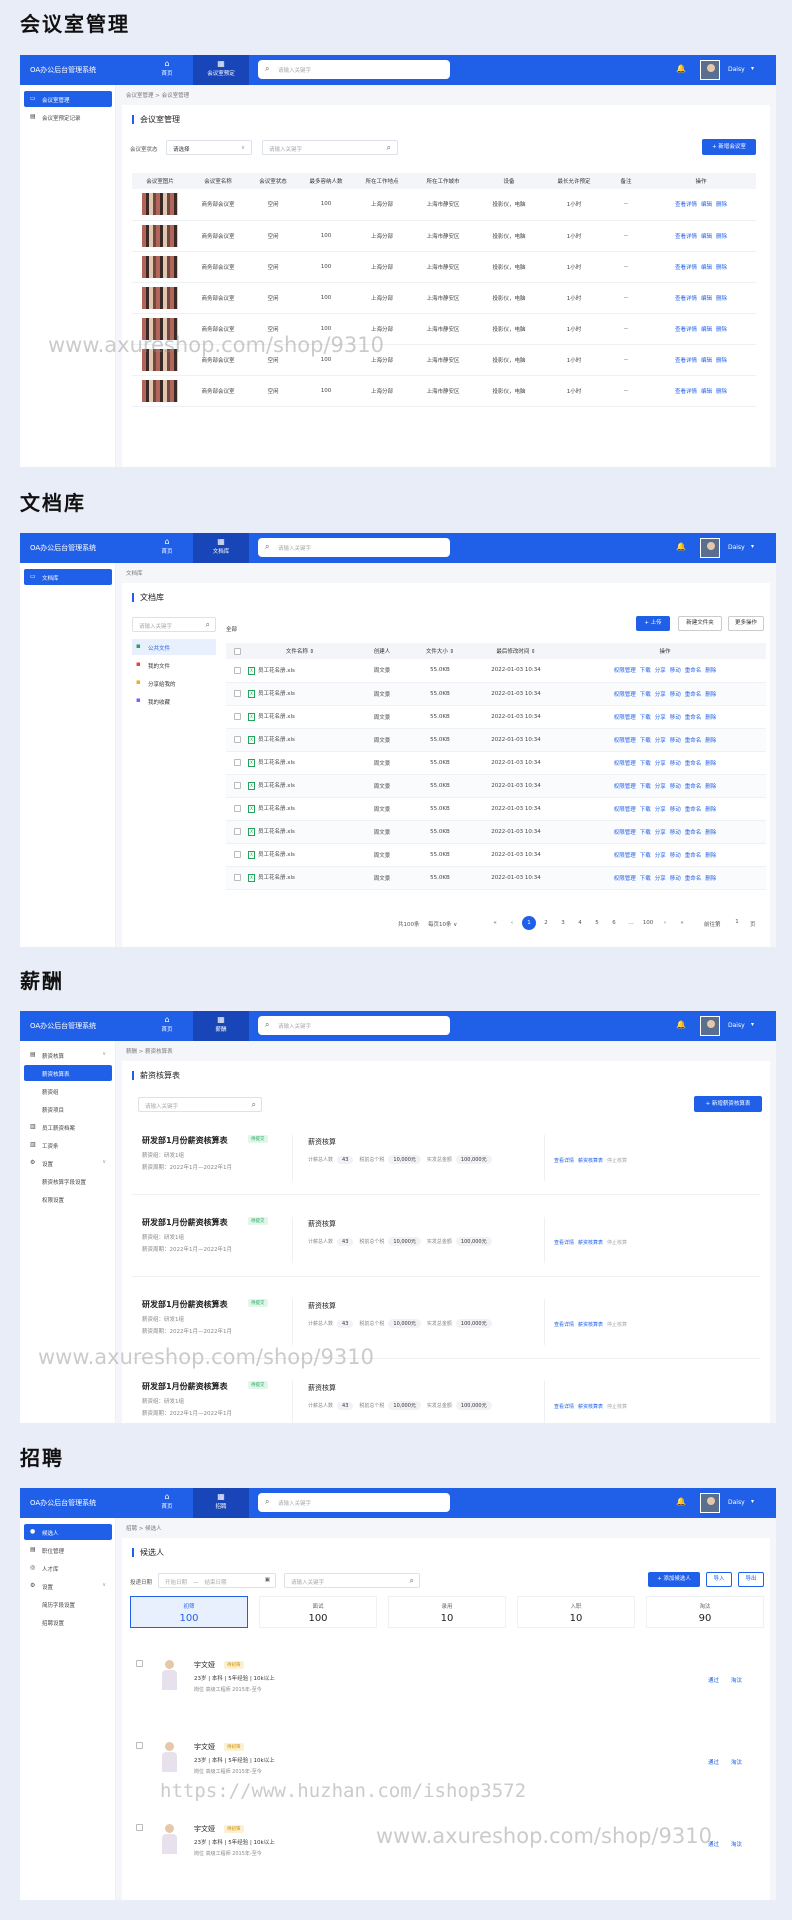 Image resolution: width=792 pixels, height=1920 pixels. What do you see at coordinates (68, 1127) in the screenshot?
I see `sidebar-item: ▥ 员工薪资档案` at bounding box center [68, 1127].